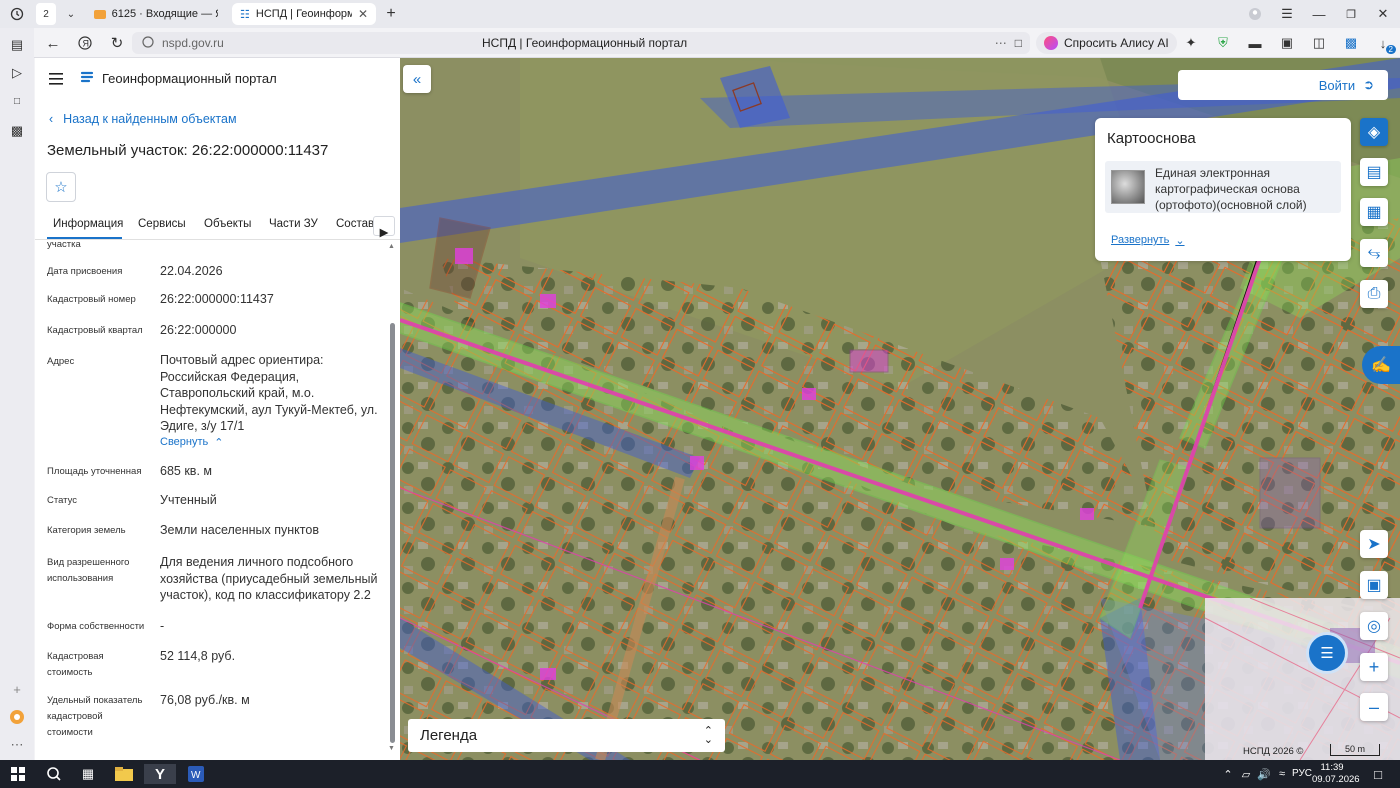 The image size is (1400, 788). I want to click on minimize-icon: —, so click(1319, 14).